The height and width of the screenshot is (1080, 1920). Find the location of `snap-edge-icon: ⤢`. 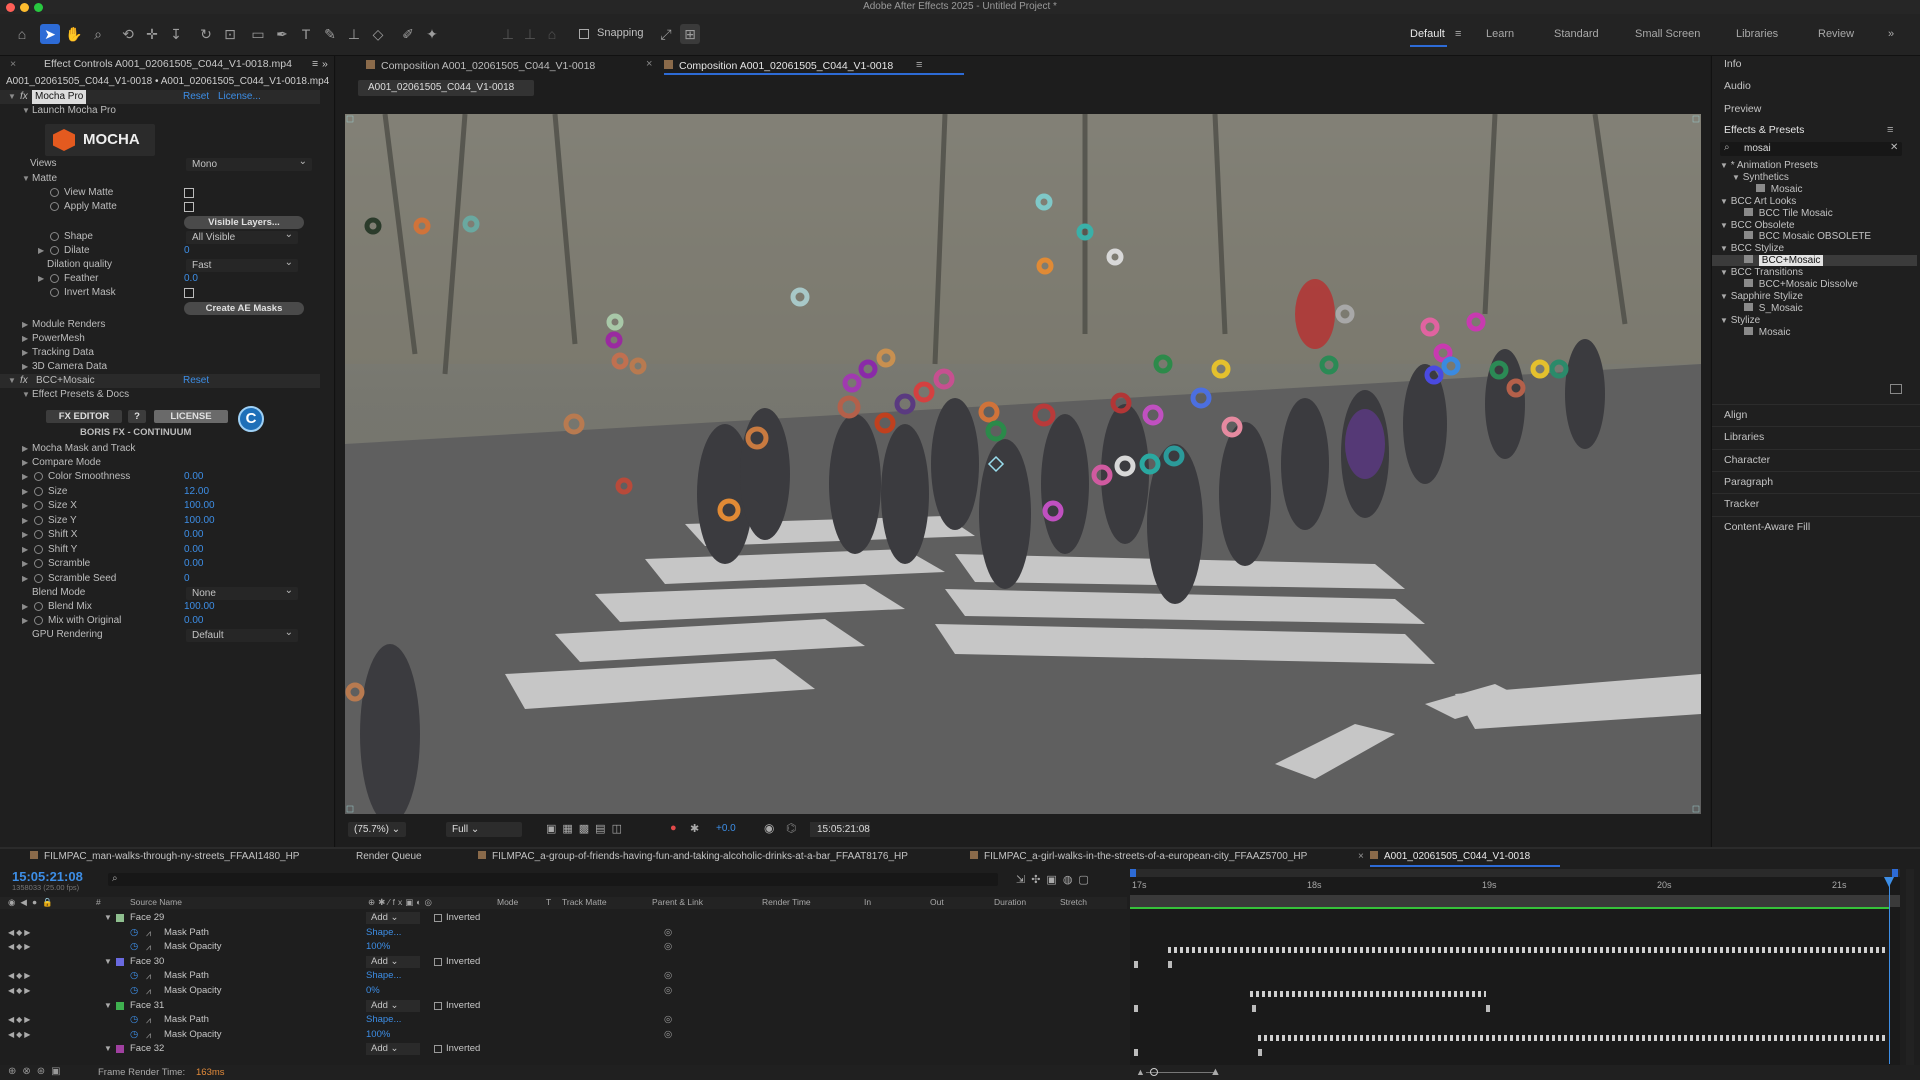

snap-edge-icon: ⤢ is located at coordinates (666, 34).